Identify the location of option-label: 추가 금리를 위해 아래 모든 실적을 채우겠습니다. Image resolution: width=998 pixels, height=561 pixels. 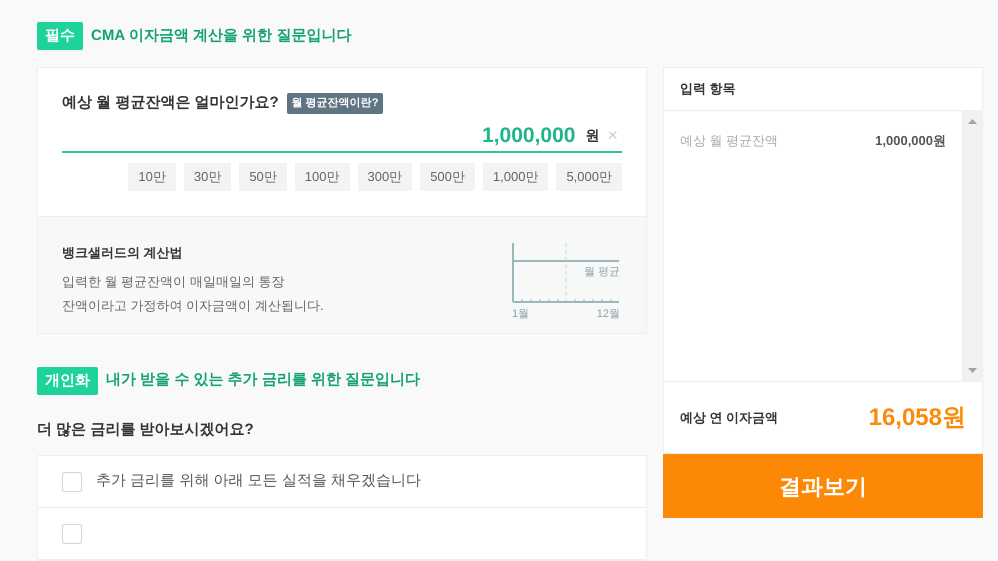
(259, 481).